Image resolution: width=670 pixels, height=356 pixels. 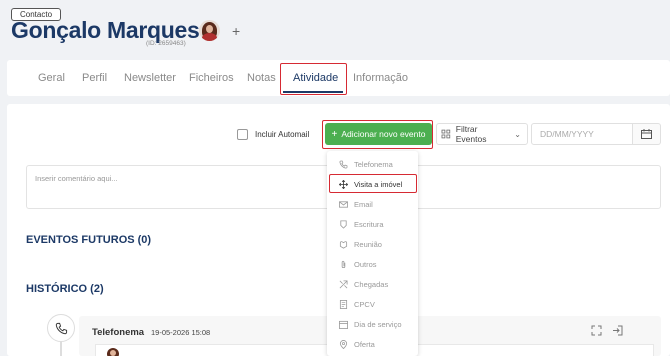 What do you see at coordinates (282, 134) in the screenshot?
I see `include-automail-label: Incluir Automail` at bounding box center [282, 134].